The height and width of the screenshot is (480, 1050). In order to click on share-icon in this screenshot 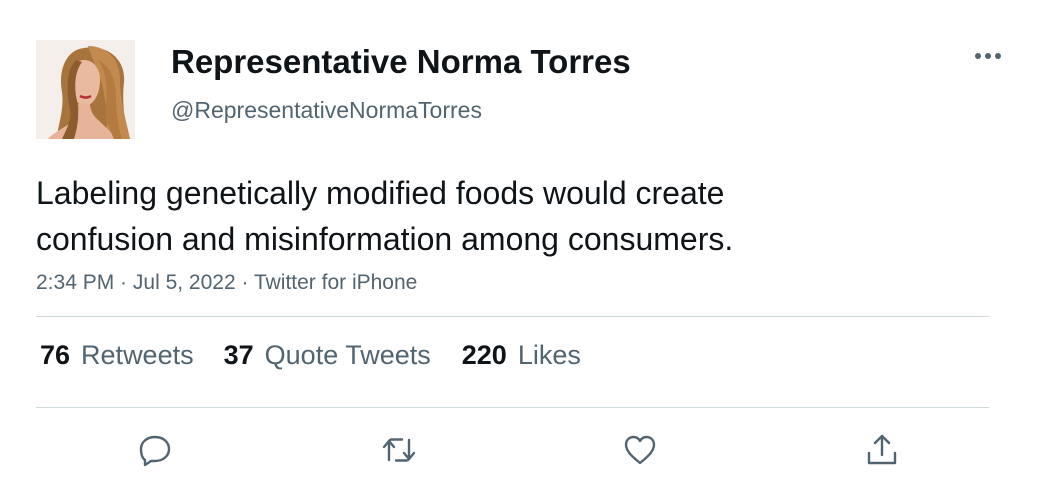, I will do `click(882, 449)`.